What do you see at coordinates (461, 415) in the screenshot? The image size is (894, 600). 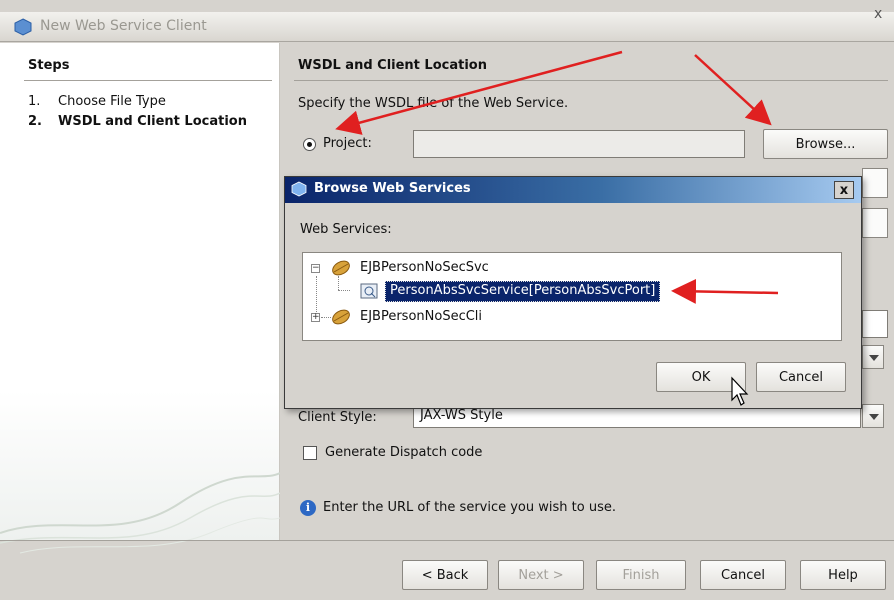 I see `client-style-value: JAX-WS Style` at bounding box center [461, 415].